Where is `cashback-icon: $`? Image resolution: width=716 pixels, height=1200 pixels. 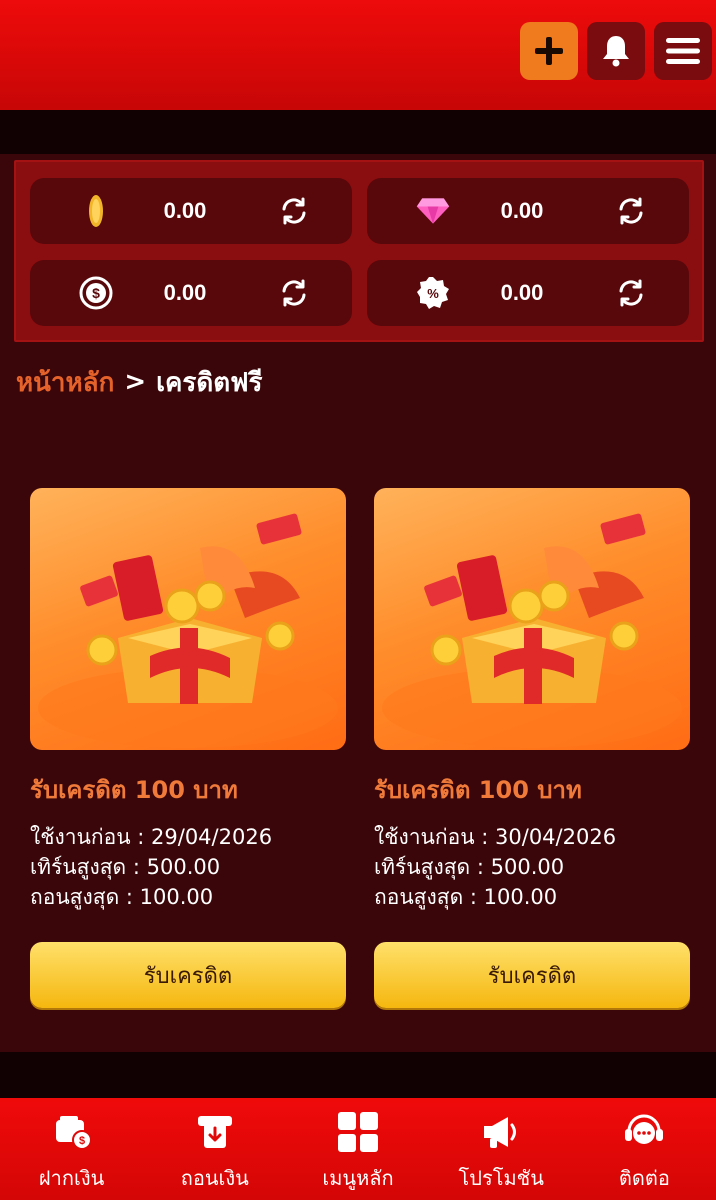 cashback-icon: $ is located at coordinates (96, 293).